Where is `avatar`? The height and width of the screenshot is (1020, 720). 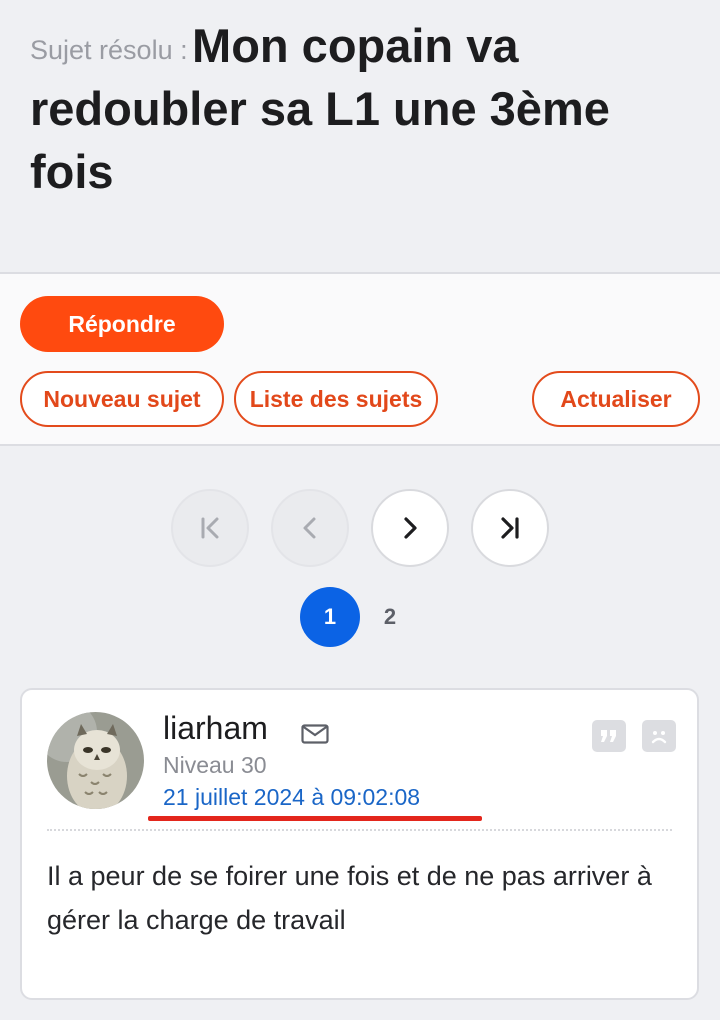
avatar is located at coordinates (95, 760).